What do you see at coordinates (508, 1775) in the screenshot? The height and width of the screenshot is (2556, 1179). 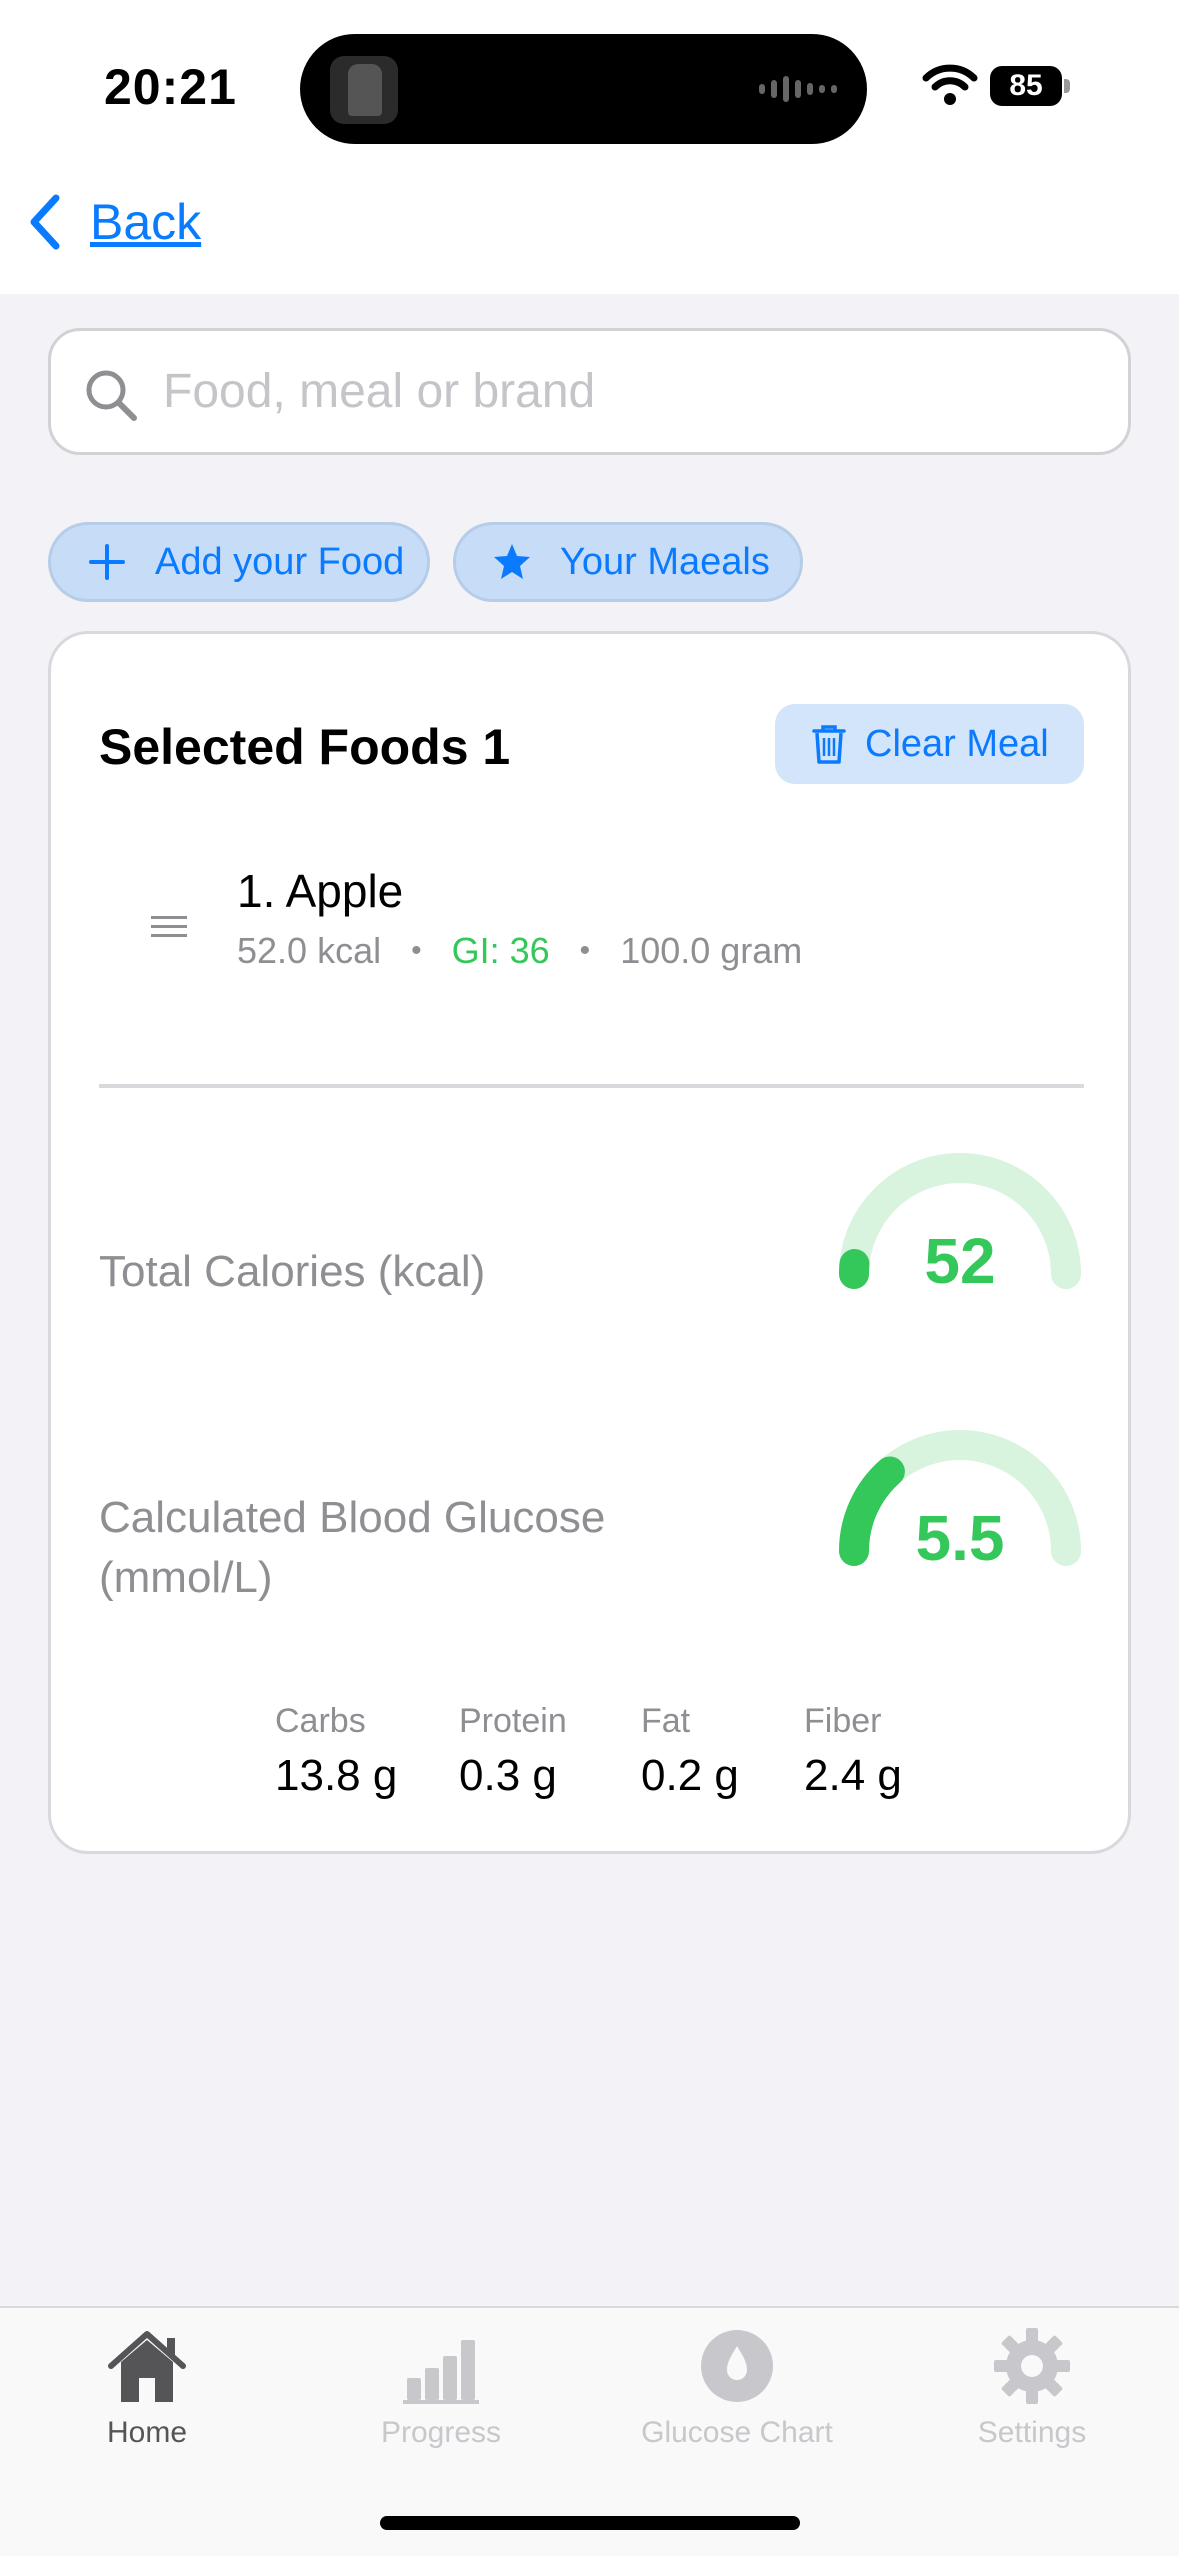 I see `macro-value: 0.3 g` at bounding box center [508, 1775].